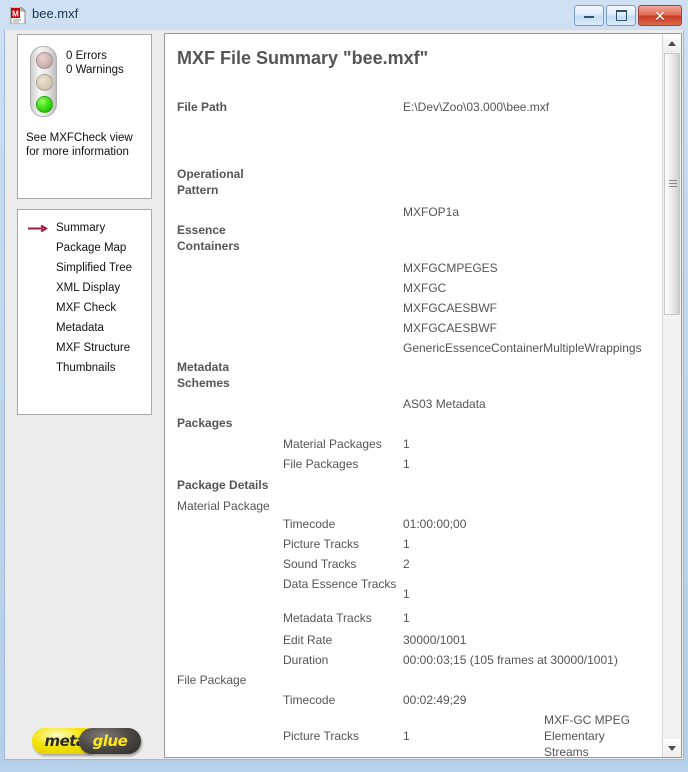 The height and width of the screenshot is (772, 688). I want to click on scroll-down-button, so click(672, 748).